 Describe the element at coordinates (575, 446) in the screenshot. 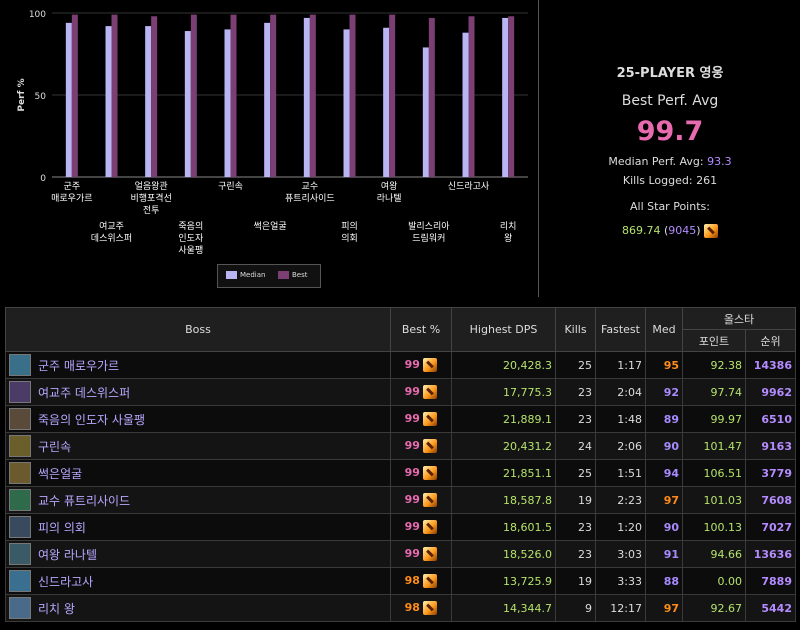

I see `kills: 24` at that location.